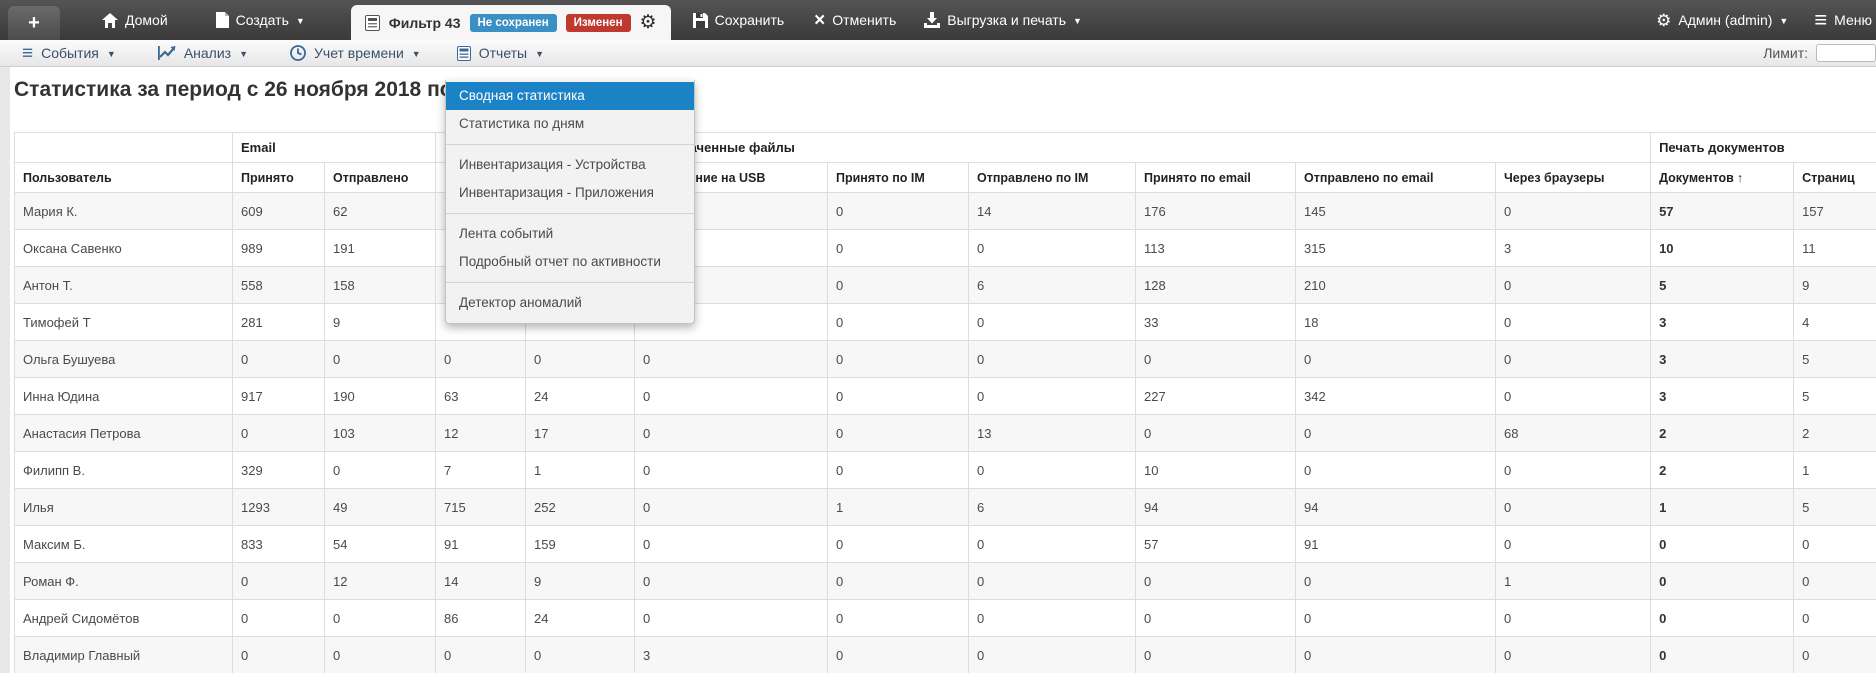 This screenshot has height=673, width=1876. What do you see at coordinates (570, 193) in the screenshot?
I see `dropdown-item: Инвентаризация - Приложения` at bounding box center [570, 193].